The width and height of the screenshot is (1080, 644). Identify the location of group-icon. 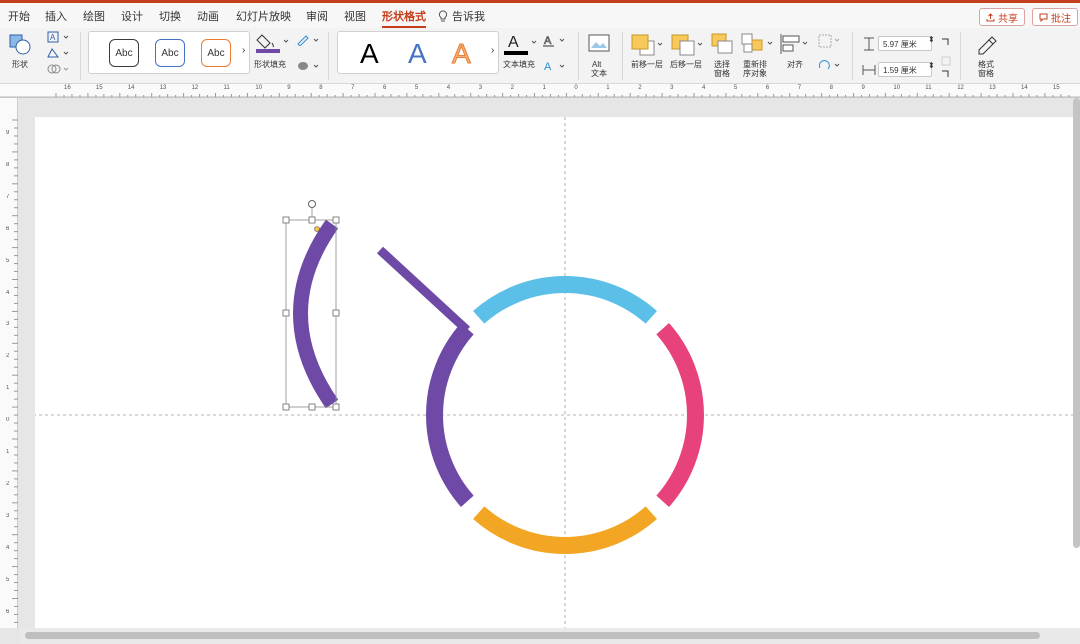
(830, 41).